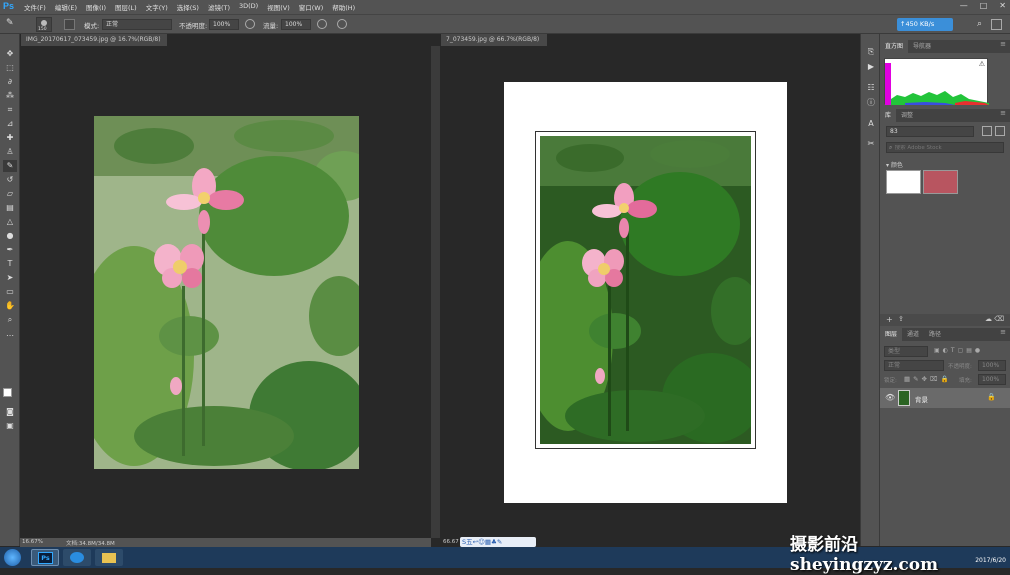  Describe the element at coordinates (979, 24) in the screenshot. I see `search-icon: ⌕` at that location.